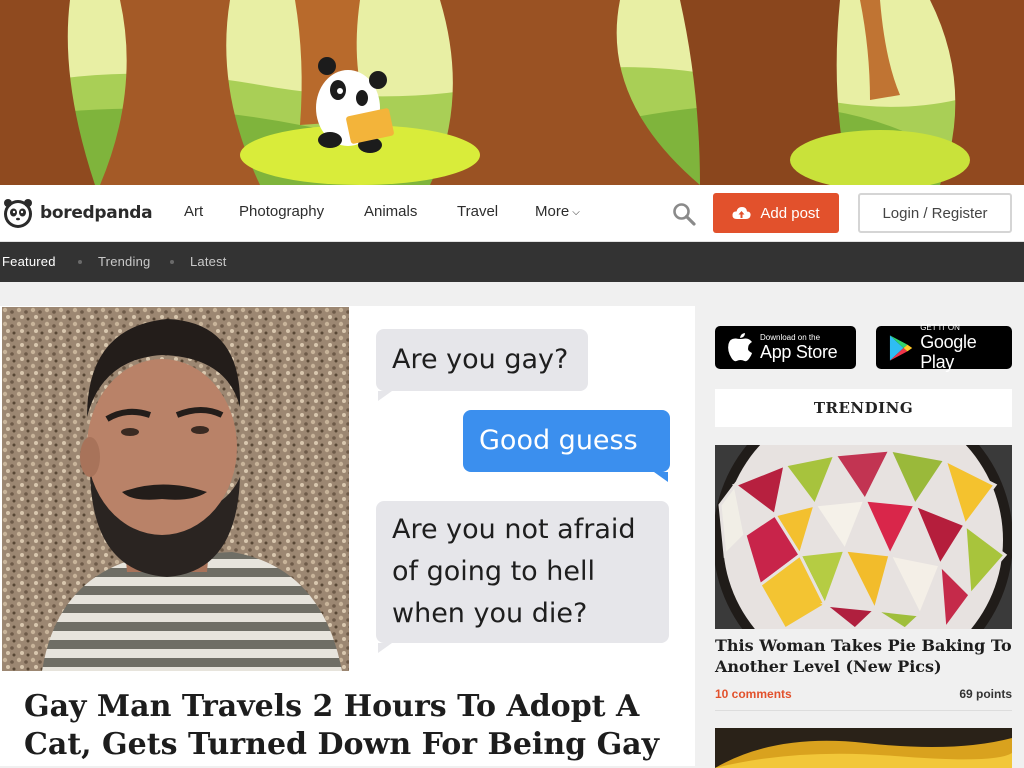  I want to click on google-play-badge: GET IT ON Google Play, so click(944, 347).